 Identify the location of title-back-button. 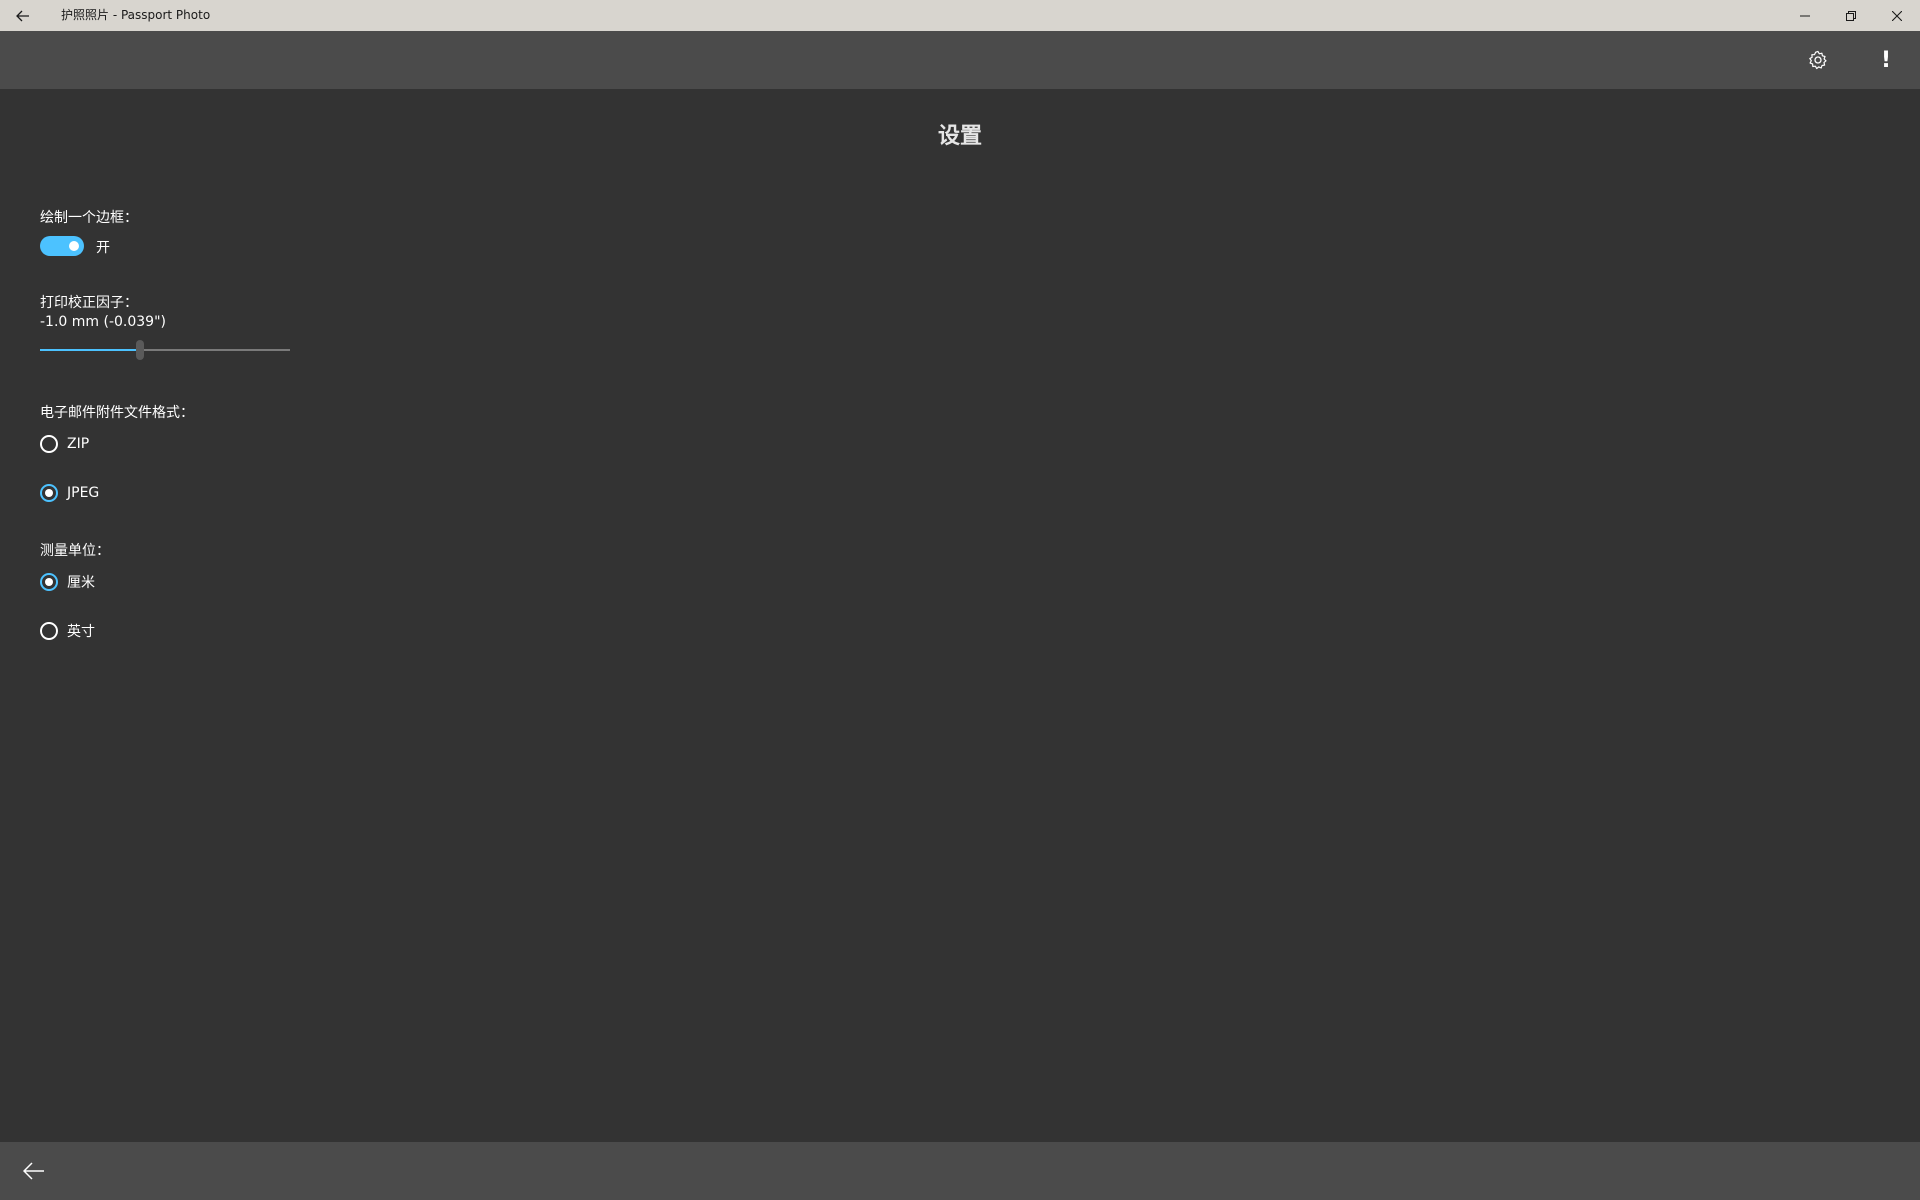
(23, 15).